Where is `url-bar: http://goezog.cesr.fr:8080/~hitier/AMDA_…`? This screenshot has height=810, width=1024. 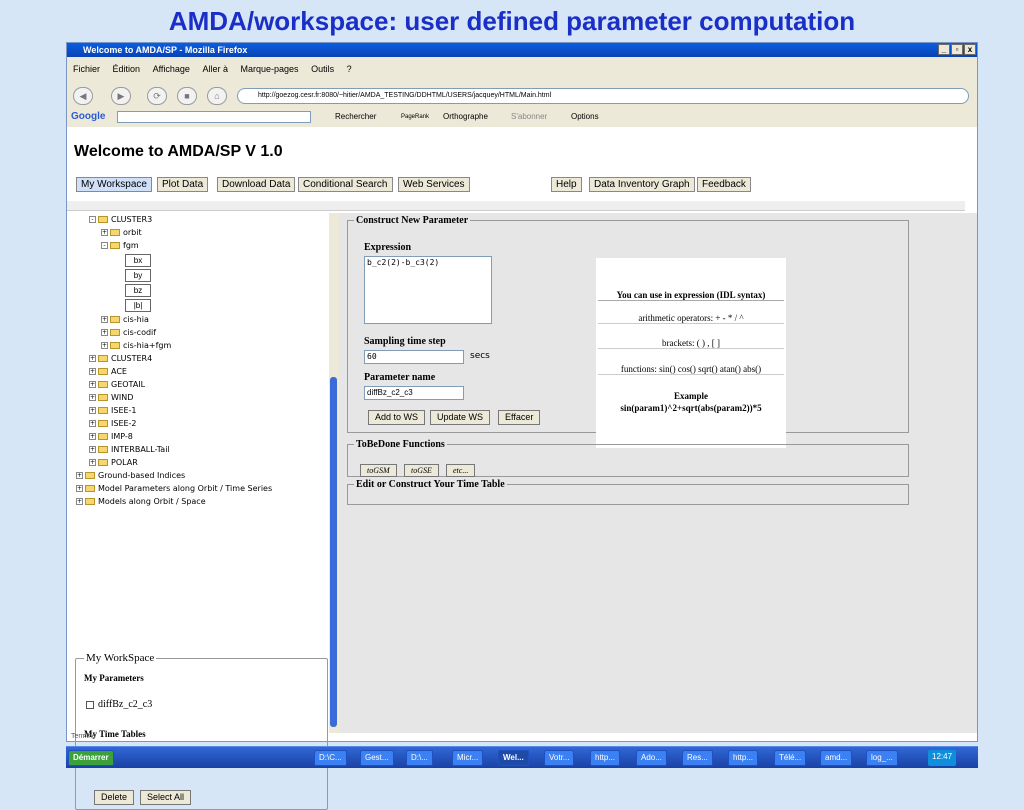 url-bar: http://goezog.cesr.fr:8080/~hitier/AMDA_… is located at coordinates (603, 96).